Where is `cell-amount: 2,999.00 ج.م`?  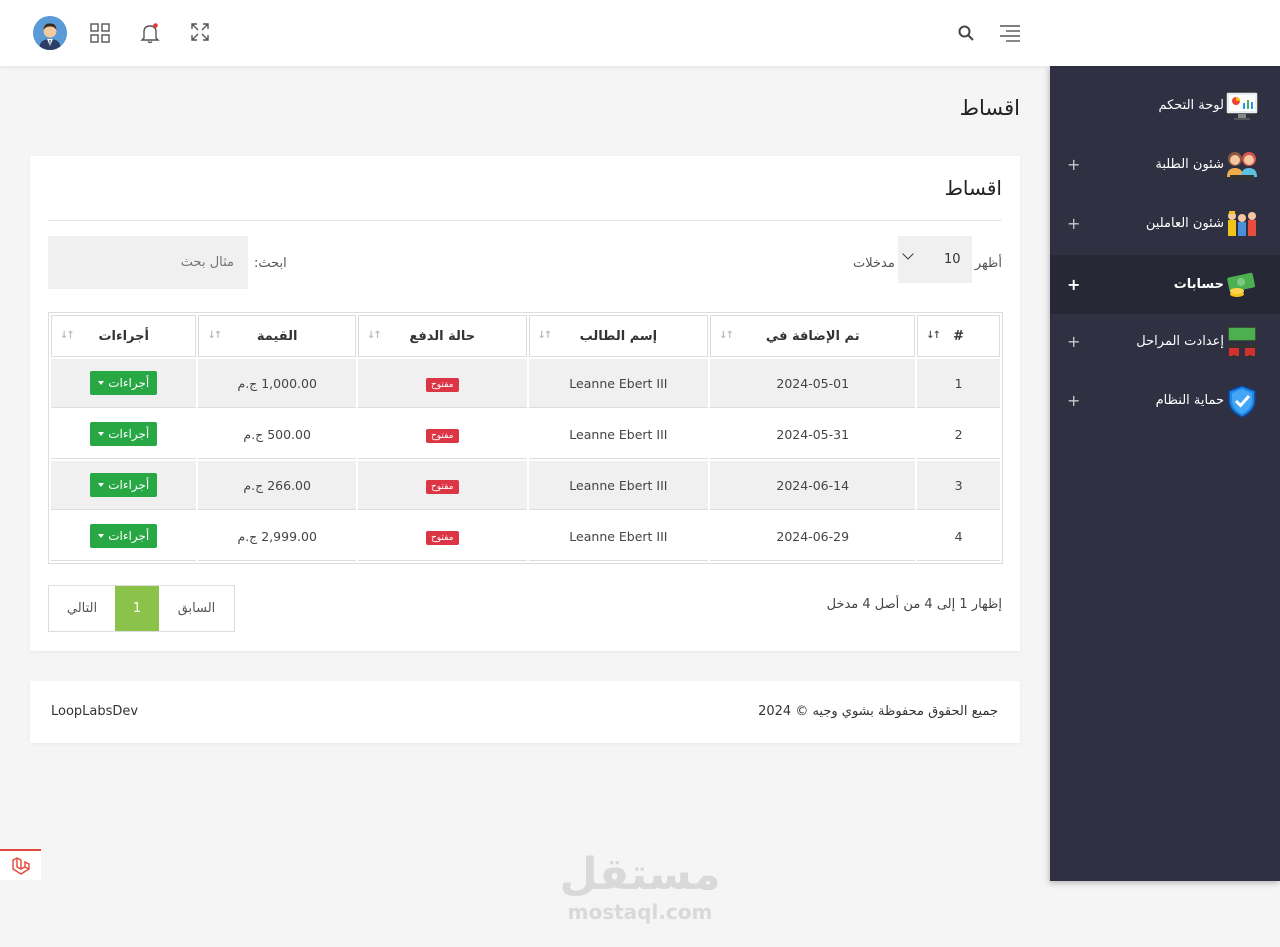 cell-amount: 2,999.00 ج.م is located at coordinates (277, 536).